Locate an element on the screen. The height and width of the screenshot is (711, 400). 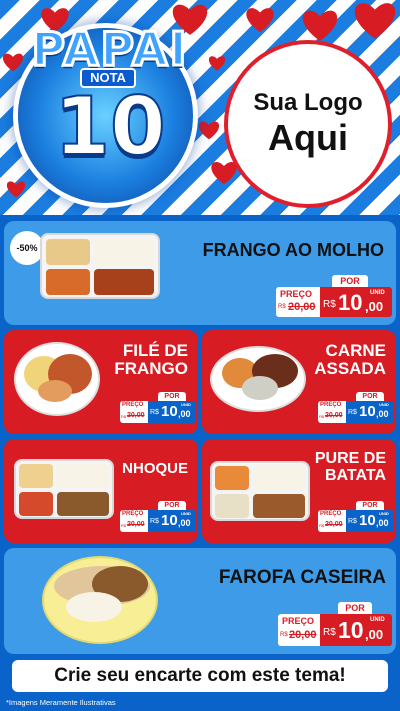
cta-banner: Crie seu encarte com este tema! is located at coordinates (200, 676).